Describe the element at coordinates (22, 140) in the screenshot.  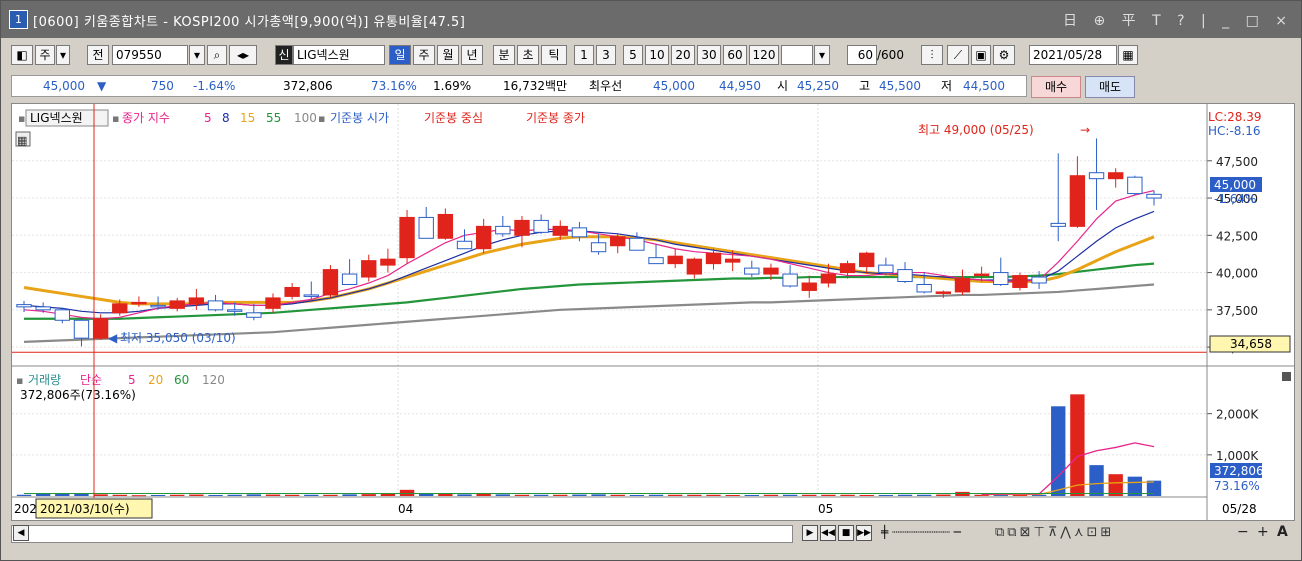
I see `grid-table-icon: ▦` at that location.